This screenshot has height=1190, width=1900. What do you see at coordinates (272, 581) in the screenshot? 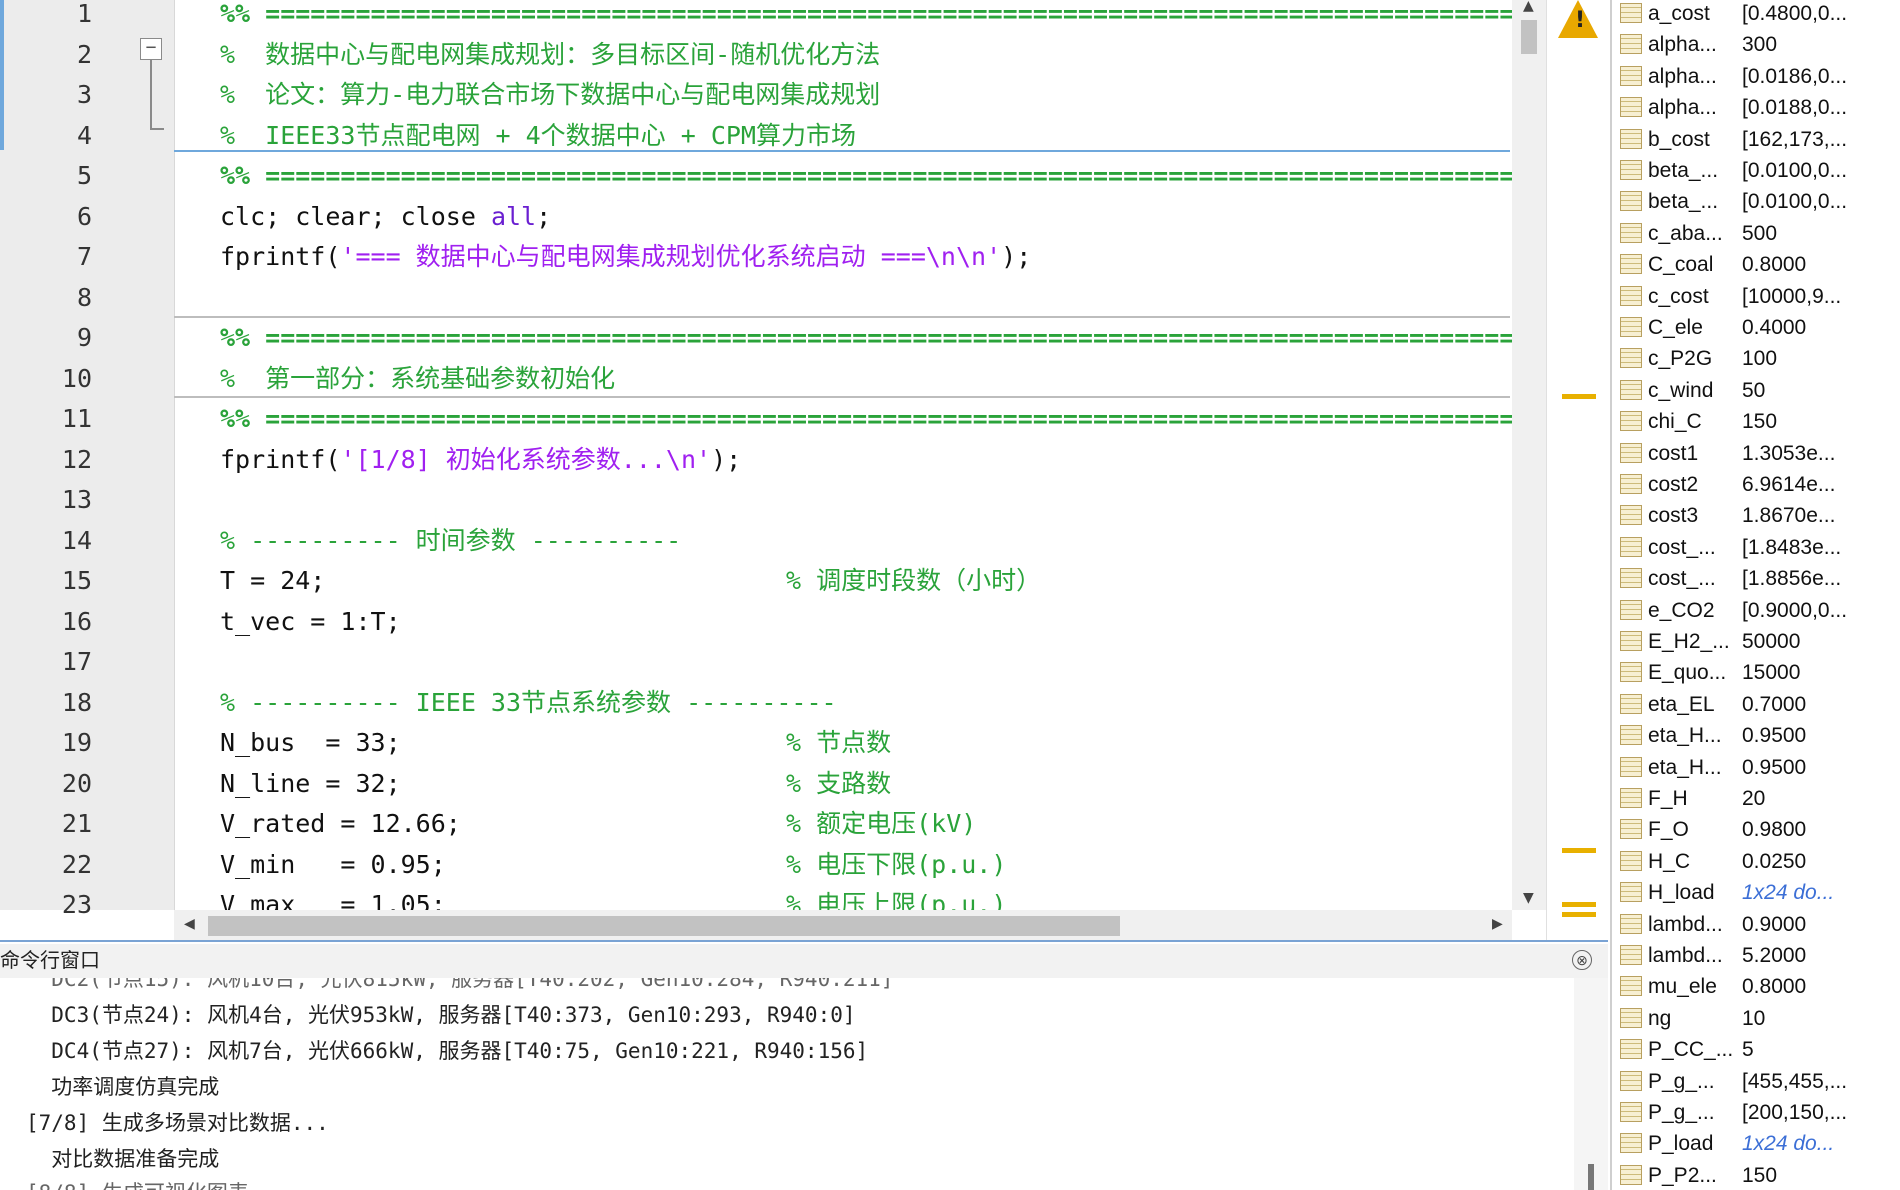
I see `code-text: T = 24;` at bounding box center [272, 581].